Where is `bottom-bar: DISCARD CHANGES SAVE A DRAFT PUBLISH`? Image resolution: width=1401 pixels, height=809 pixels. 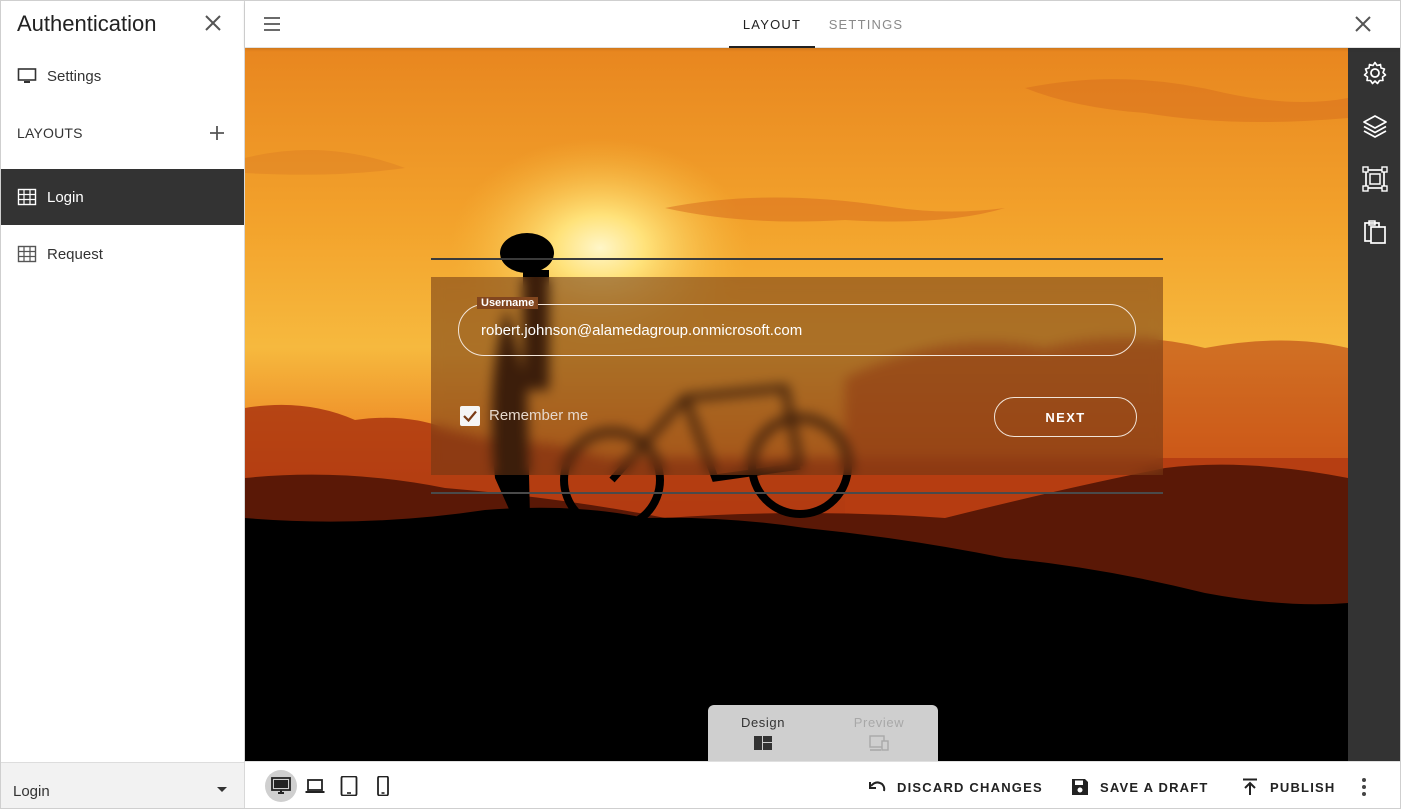
bottom-bar: DISCARD CHANGES SAVE A DRAFT PUBLISH is located at coordinates (822, 784).